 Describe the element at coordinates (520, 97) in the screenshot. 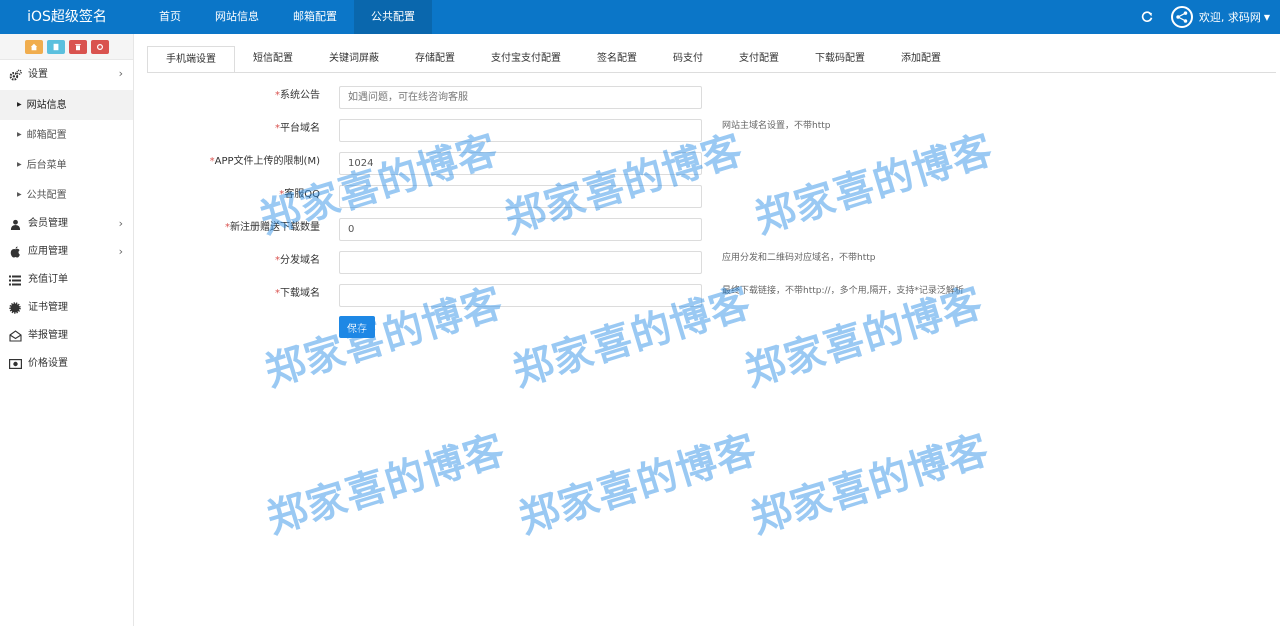

I see `system-notice-input` at that location.